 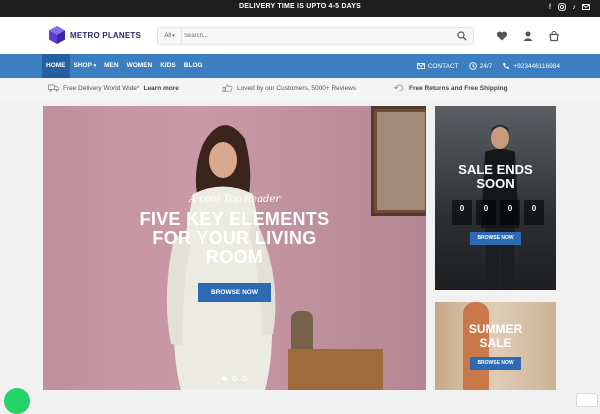 What do you see at coordinates (534, 208) in the screenshot?
I see `countdown-seconds-value: 0` at bounding box center [534, 208].